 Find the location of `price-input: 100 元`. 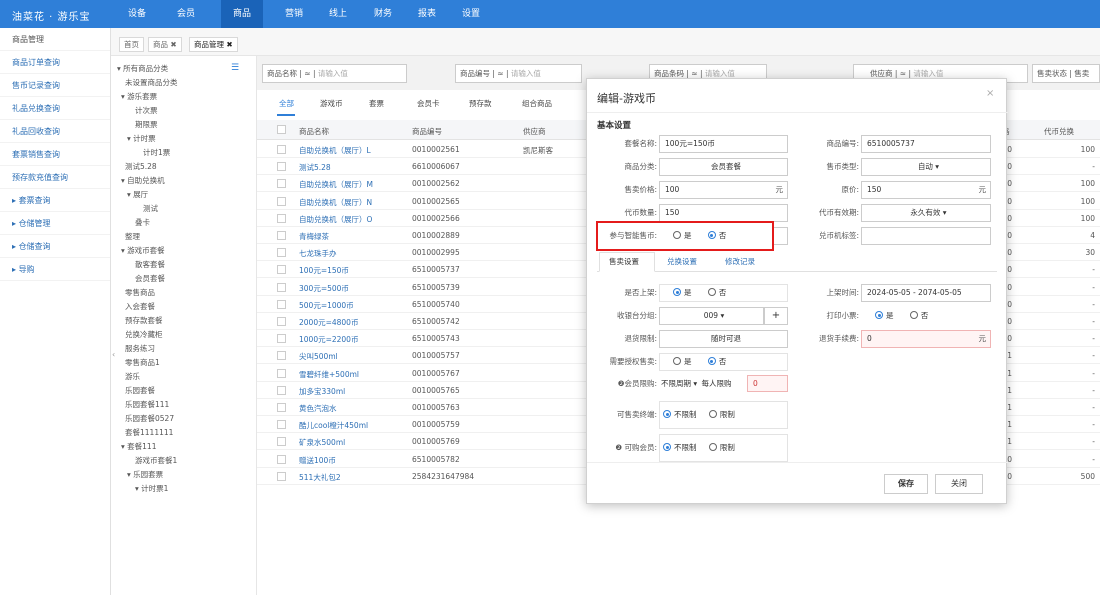

price-input: 100 元 is located at coordinates (723, 190).